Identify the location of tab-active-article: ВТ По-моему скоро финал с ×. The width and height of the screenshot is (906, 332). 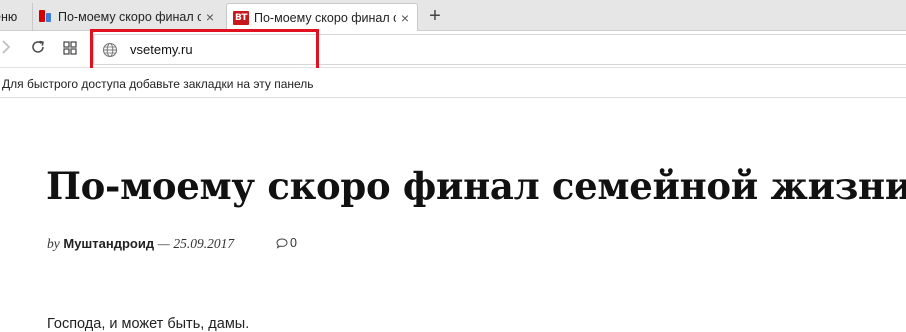
(322, 17).